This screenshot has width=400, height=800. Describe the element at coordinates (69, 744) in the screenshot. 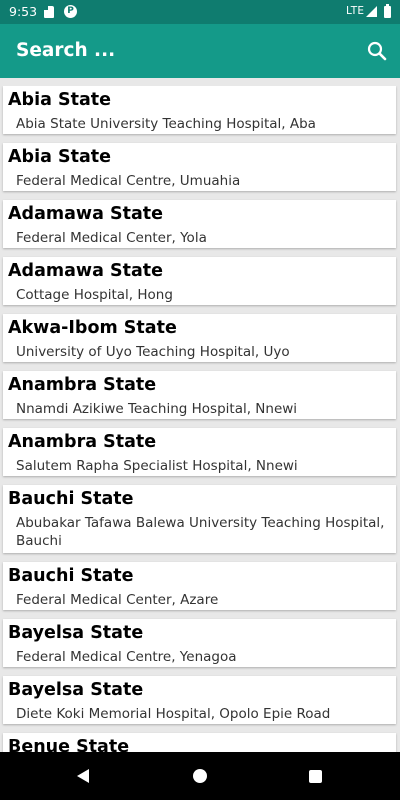

I see `state-name: Benue State` at that location.